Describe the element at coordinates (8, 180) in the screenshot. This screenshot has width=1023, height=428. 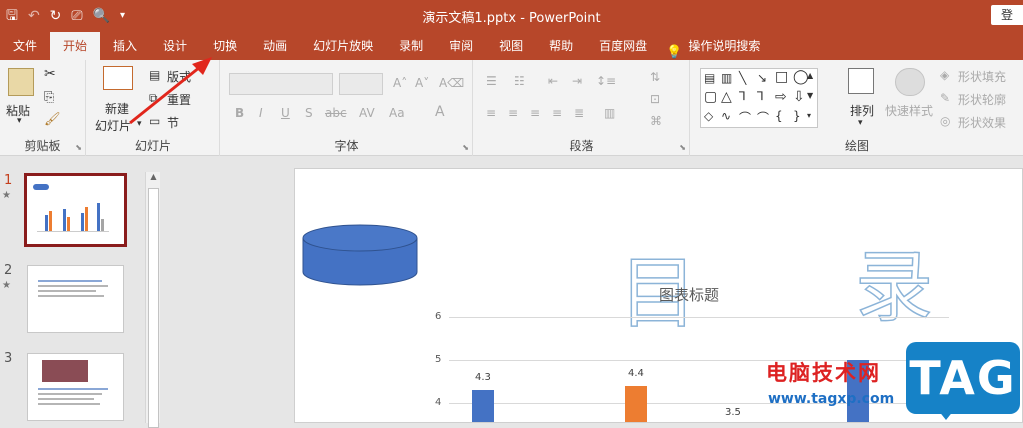
I see `slide-number-1: 1` at that location.